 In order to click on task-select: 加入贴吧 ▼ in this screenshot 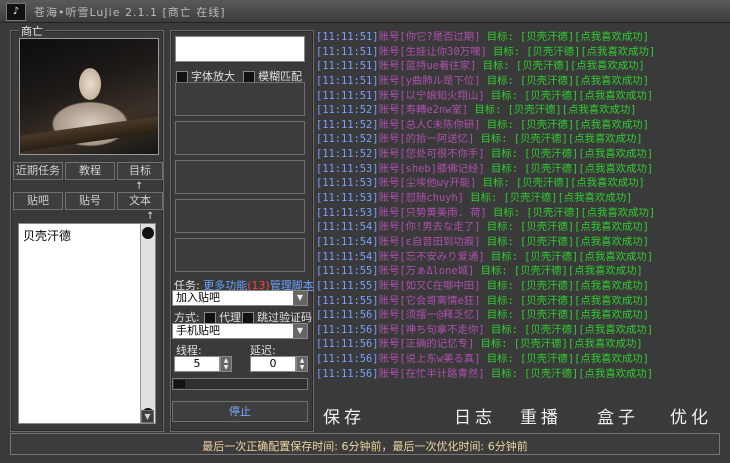, I will do `click(240, 298)`.